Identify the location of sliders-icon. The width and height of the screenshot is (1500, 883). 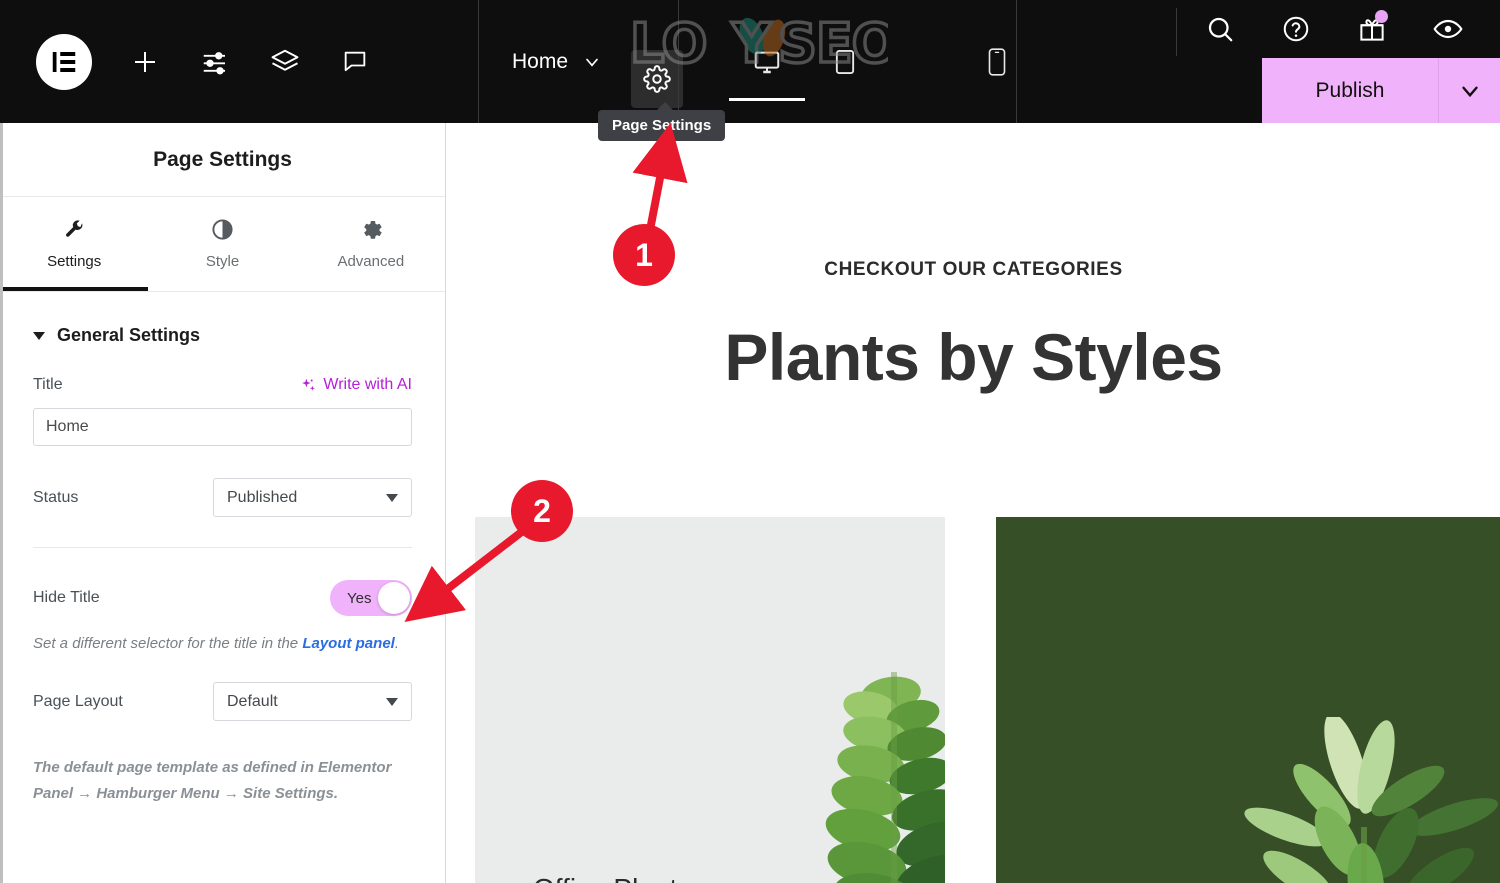
(215, 62).